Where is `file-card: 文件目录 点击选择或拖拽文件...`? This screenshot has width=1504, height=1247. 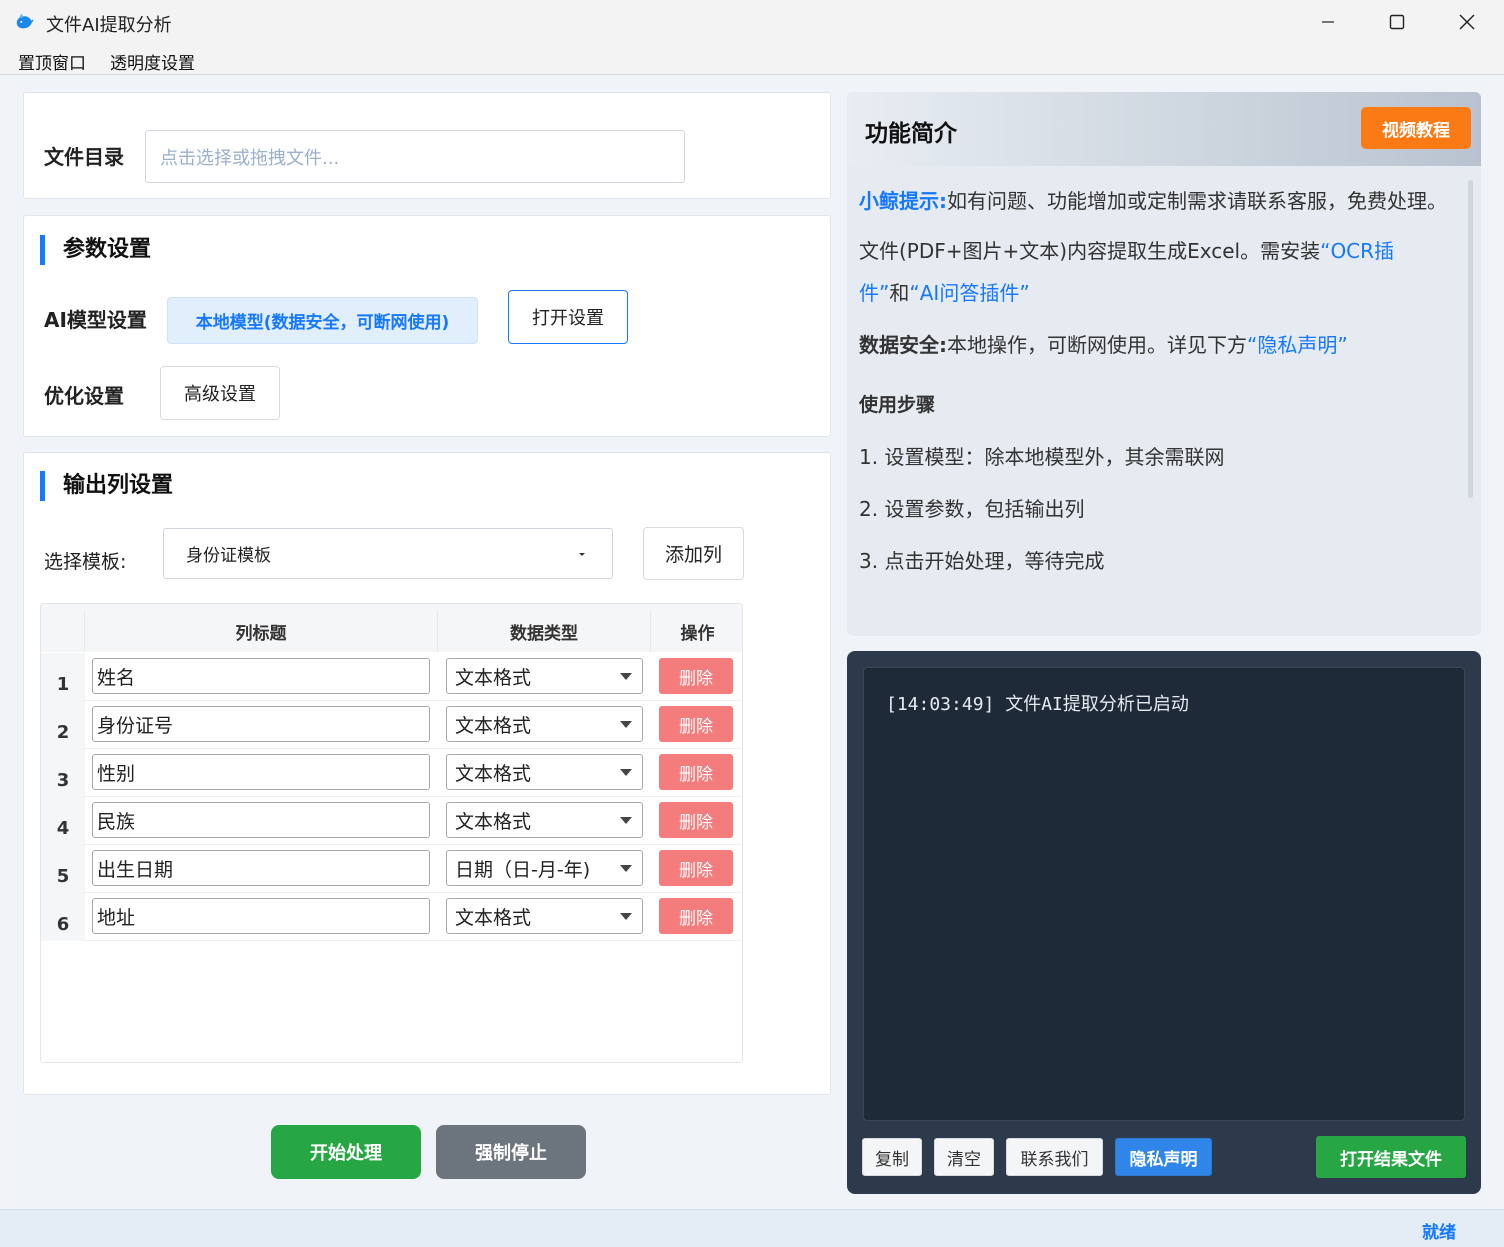
file-card: 文件目录 点击选择或拖拽文件... is located at coordinates (427, 145).